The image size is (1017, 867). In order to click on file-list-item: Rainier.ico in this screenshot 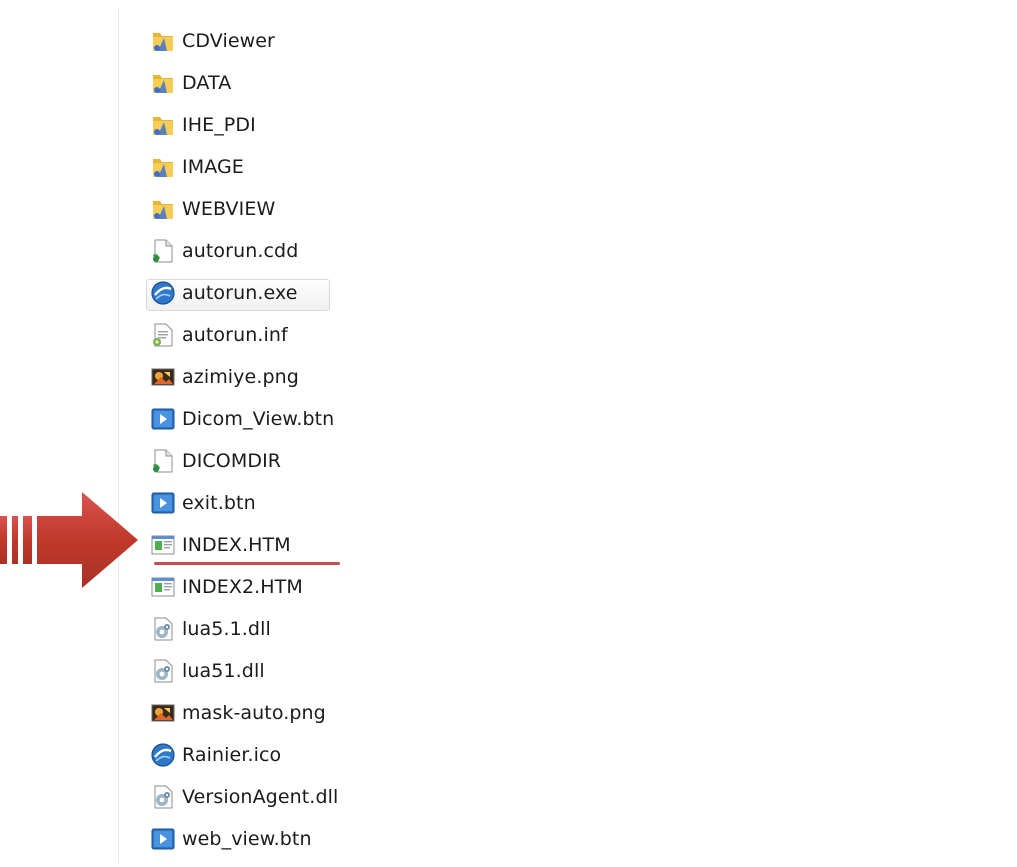, I will do `click(244, 755)`.